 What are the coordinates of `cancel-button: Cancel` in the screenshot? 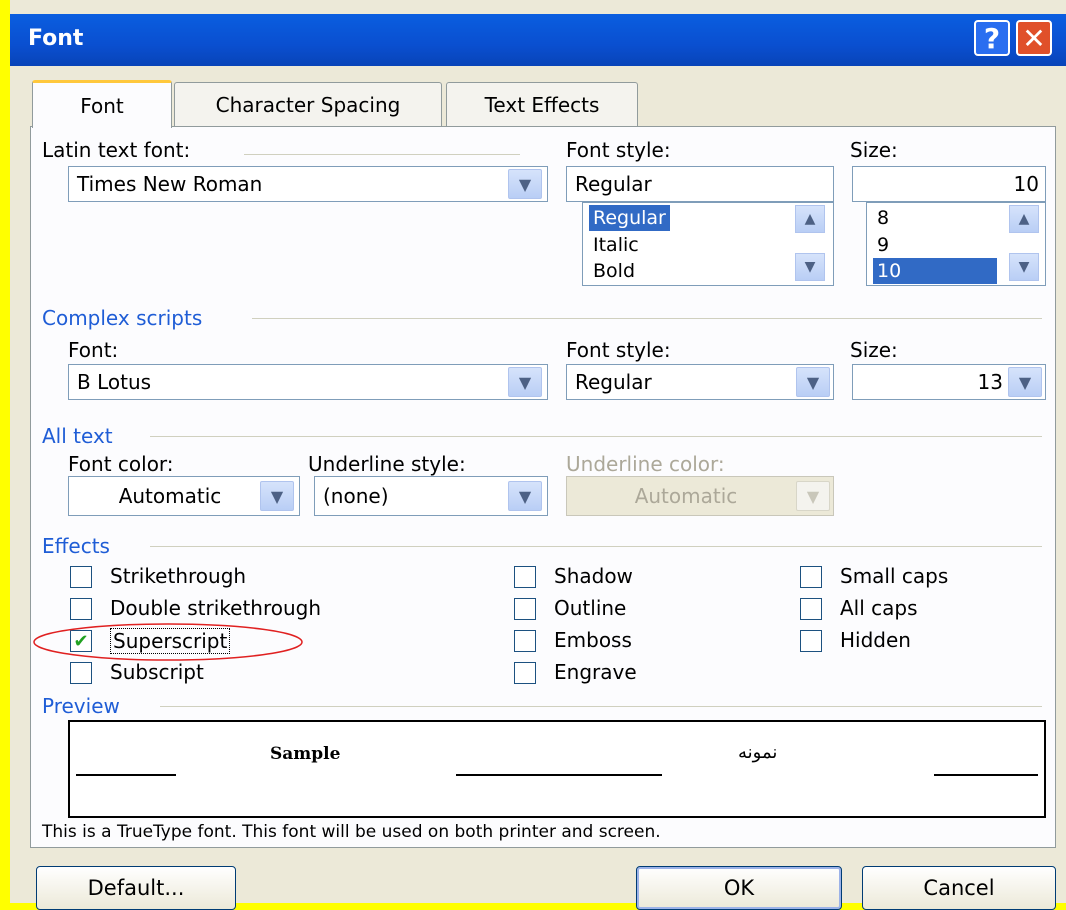 It's located at (959, 888).